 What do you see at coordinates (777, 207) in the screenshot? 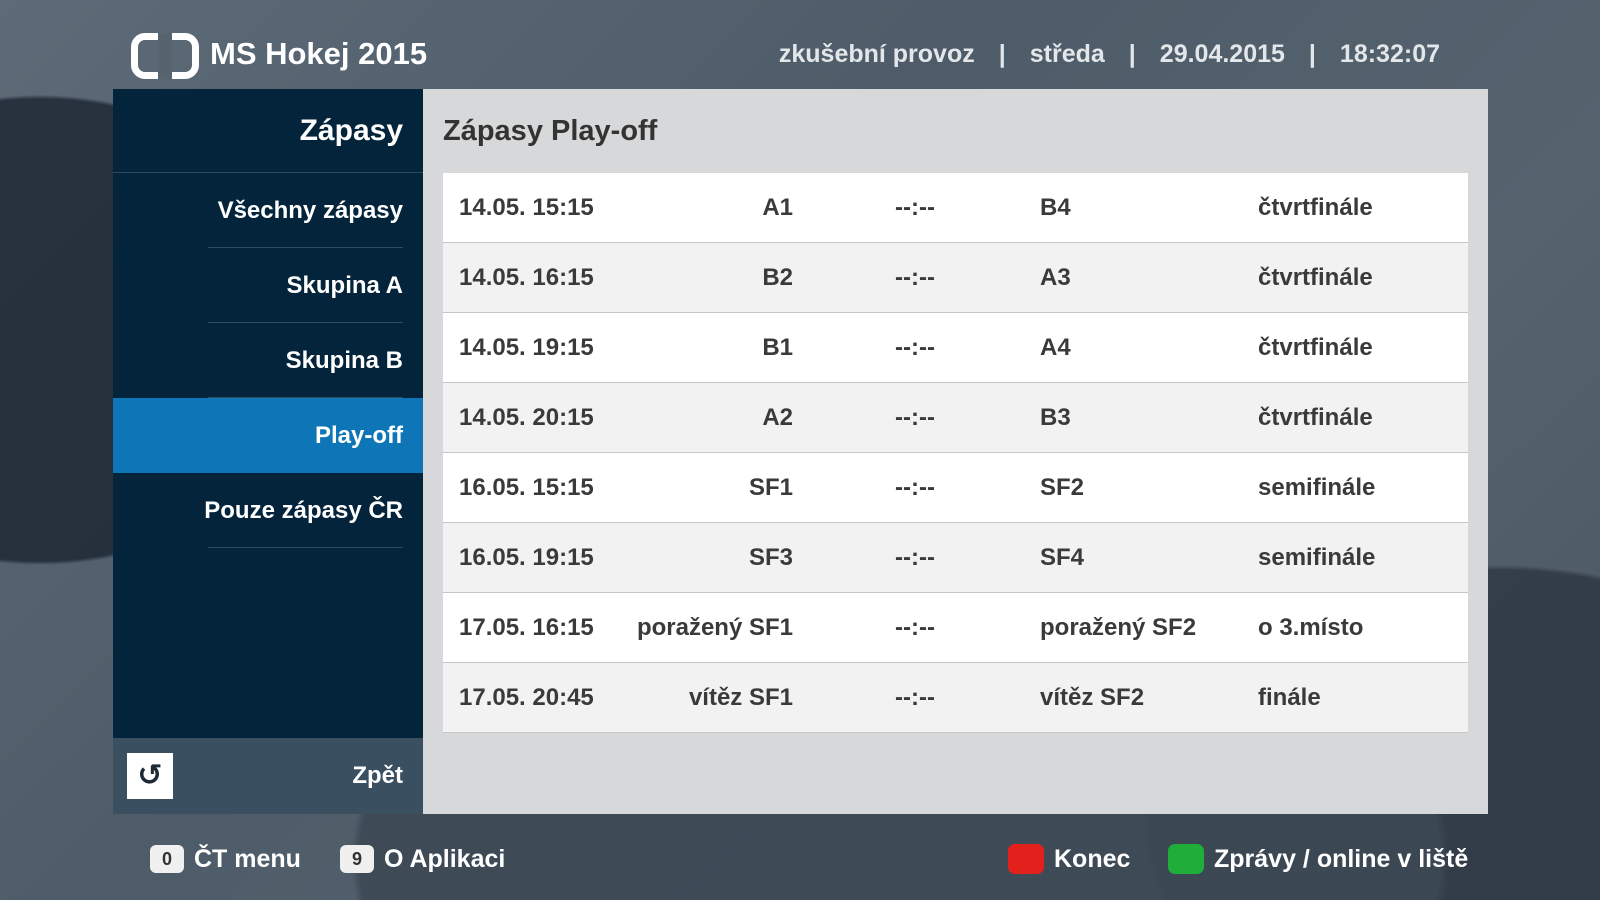
I see `home-team: A1` at bounding box center [777, 207].